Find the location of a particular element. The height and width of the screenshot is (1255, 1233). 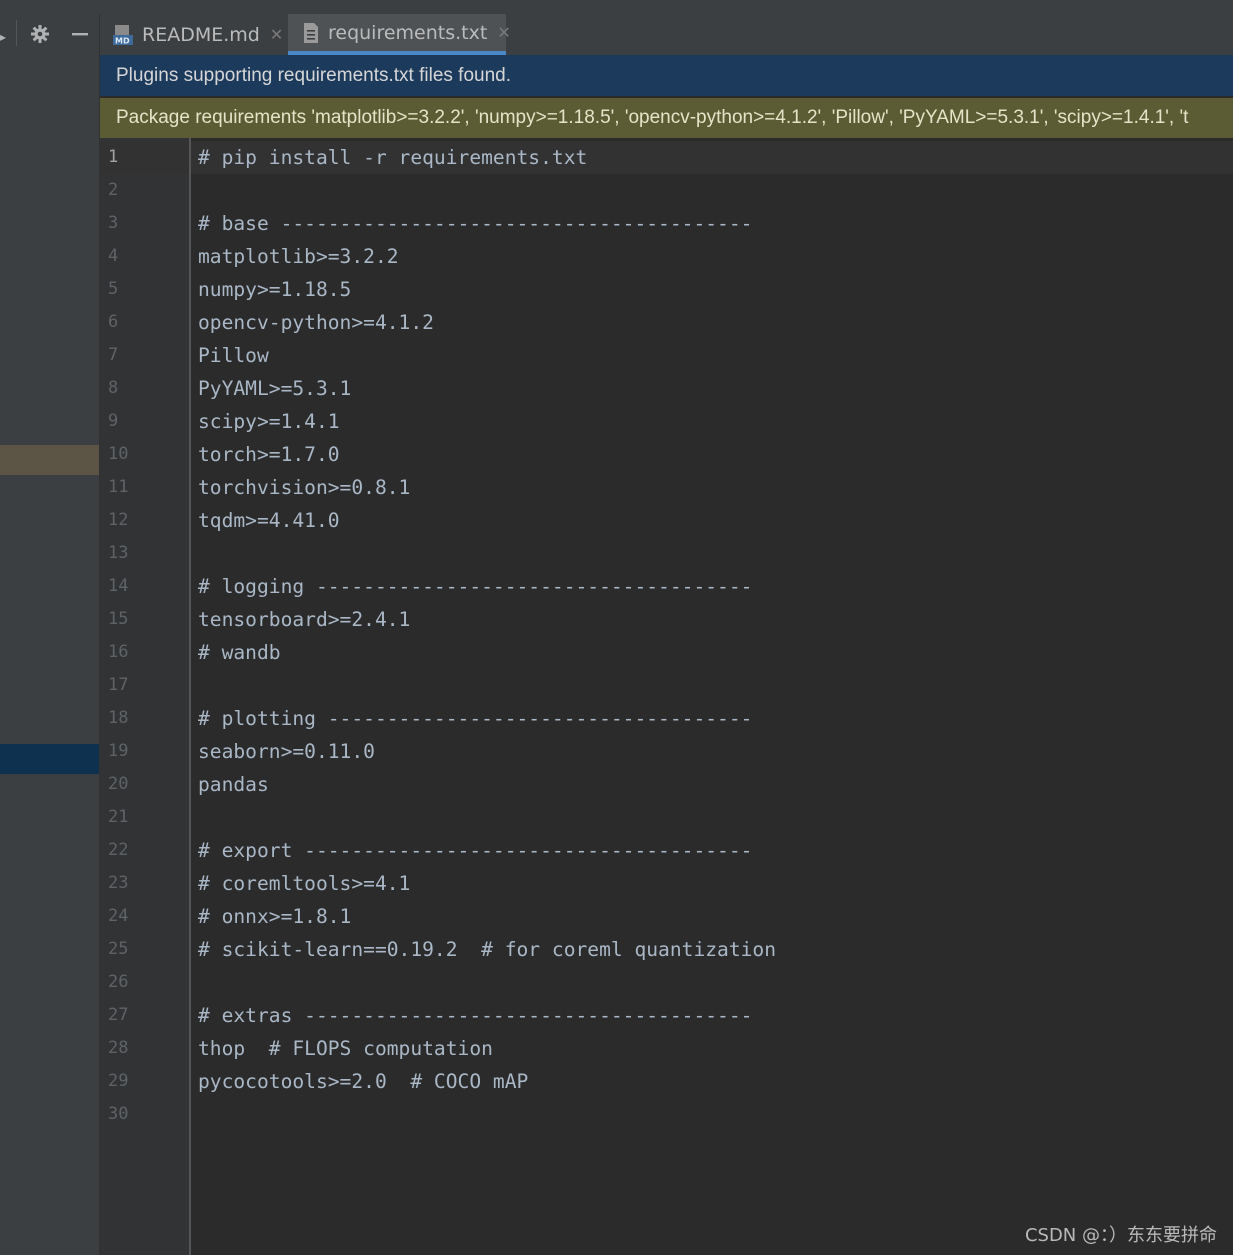

line-number: 4 is located at coordinates (113, 256).